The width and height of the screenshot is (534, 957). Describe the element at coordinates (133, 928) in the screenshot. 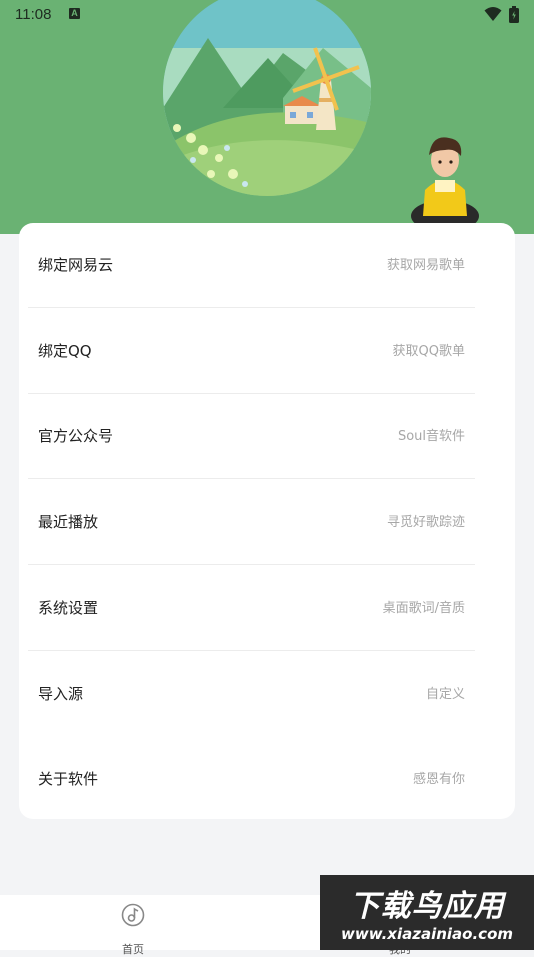

I see `nav-home: 首页` at that location.